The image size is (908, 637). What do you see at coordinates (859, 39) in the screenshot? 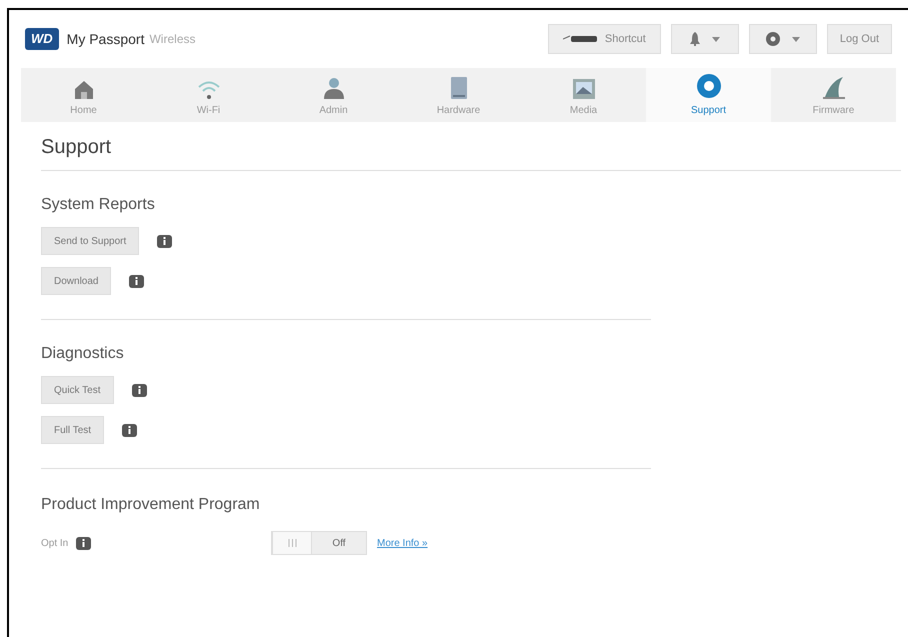
I see `logout-button: Log Out` at bounding box center [859, 39].